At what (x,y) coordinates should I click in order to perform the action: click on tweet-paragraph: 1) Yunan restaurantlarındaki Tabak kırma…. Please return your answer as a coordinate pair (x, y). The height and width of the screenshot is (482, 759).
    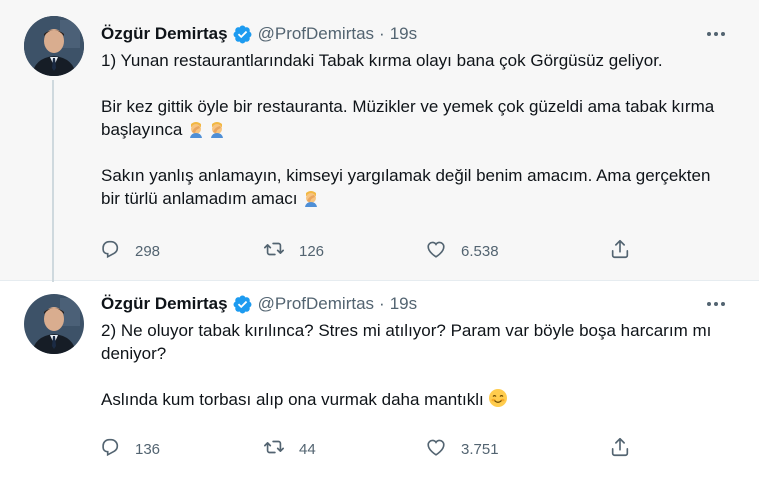
    Looking at the image, I should click on (416, 60).